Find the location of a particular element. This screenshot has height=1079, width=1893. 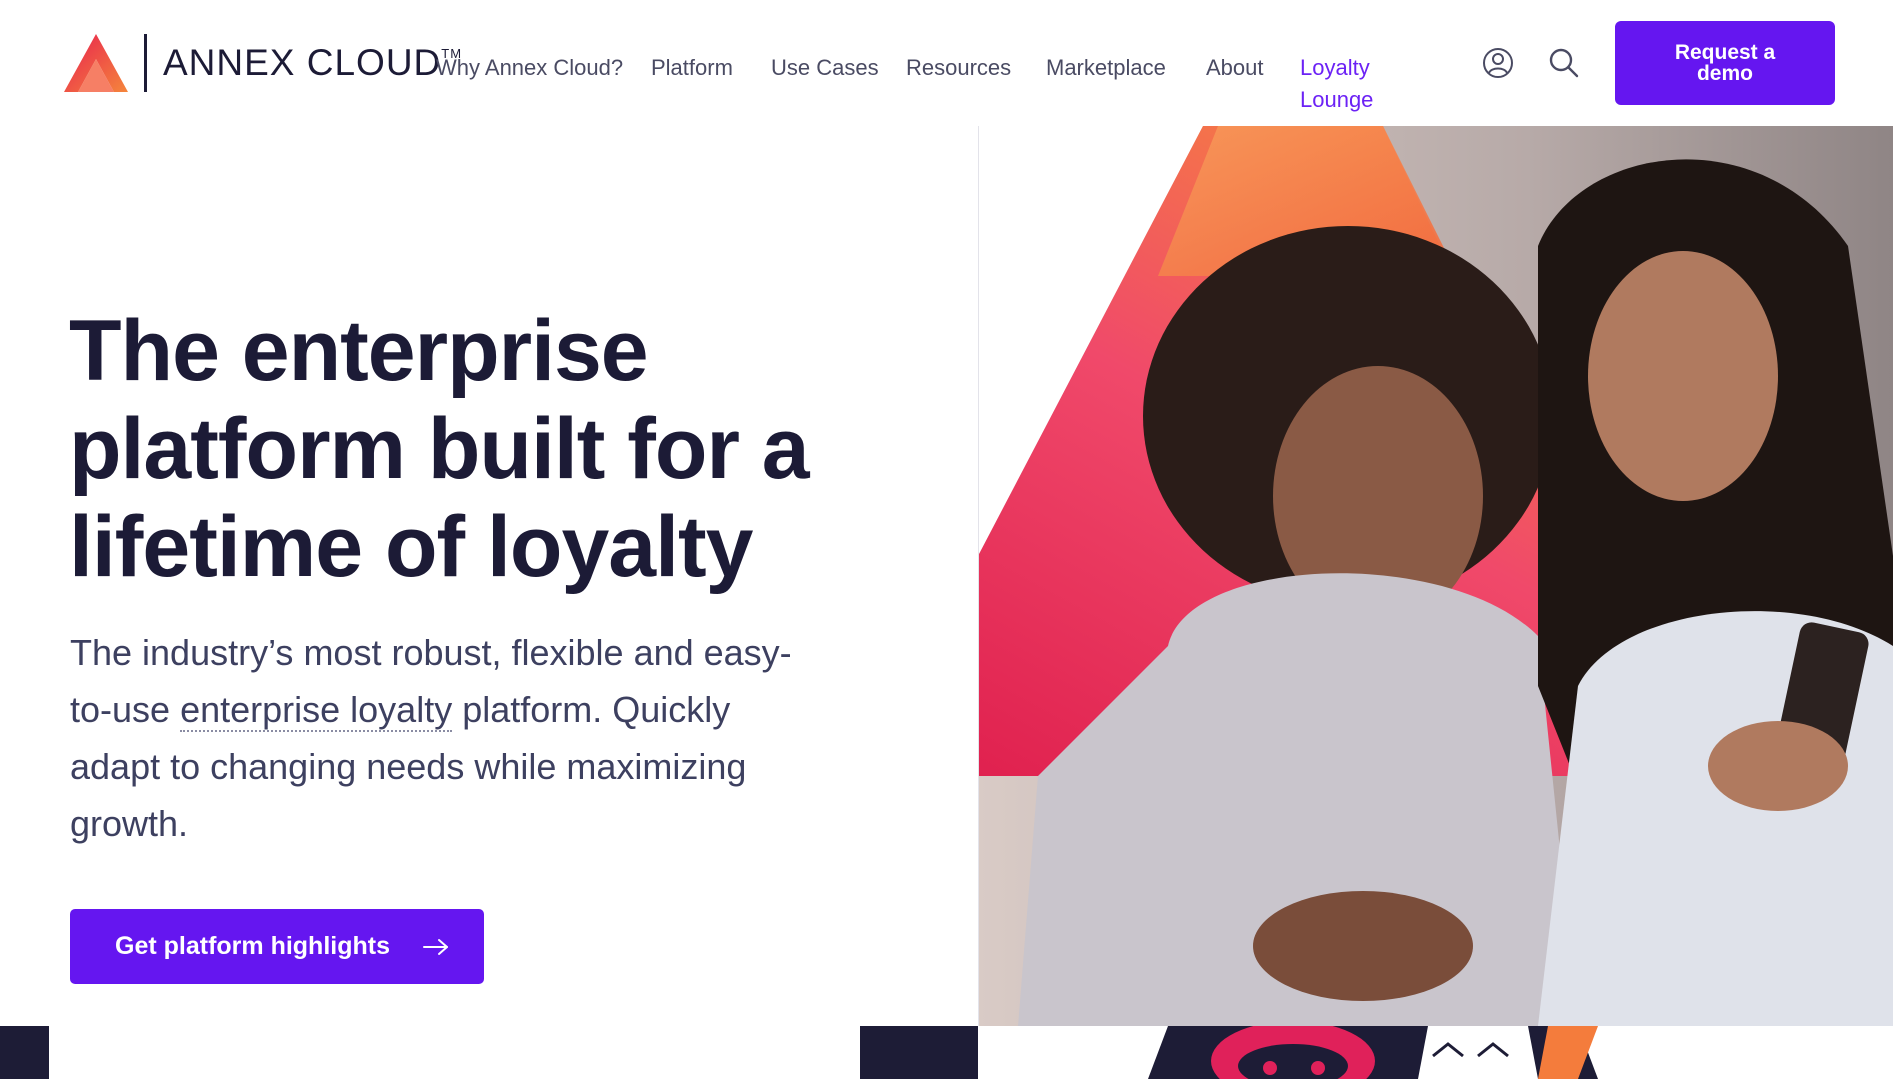

get-platform-highlights-label: Get platform highlights is located at coordinates (252, 946).